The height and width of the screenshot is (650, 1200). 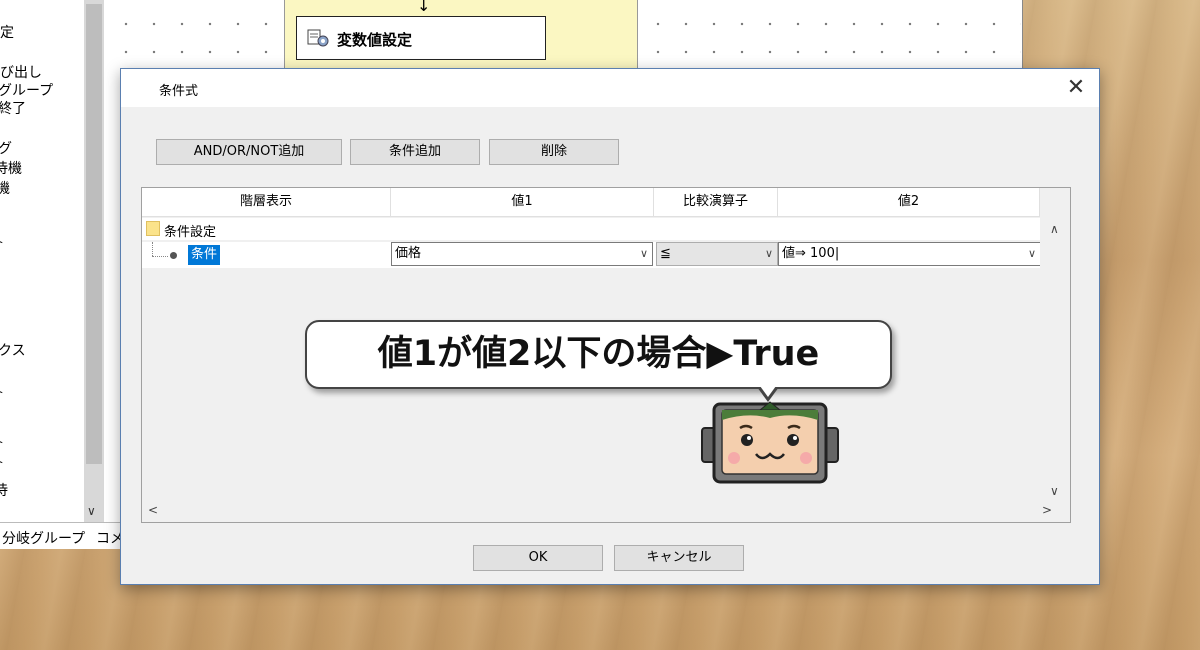 I want to click on add-condition-button: 条件追加, so click(x=415, y=152).